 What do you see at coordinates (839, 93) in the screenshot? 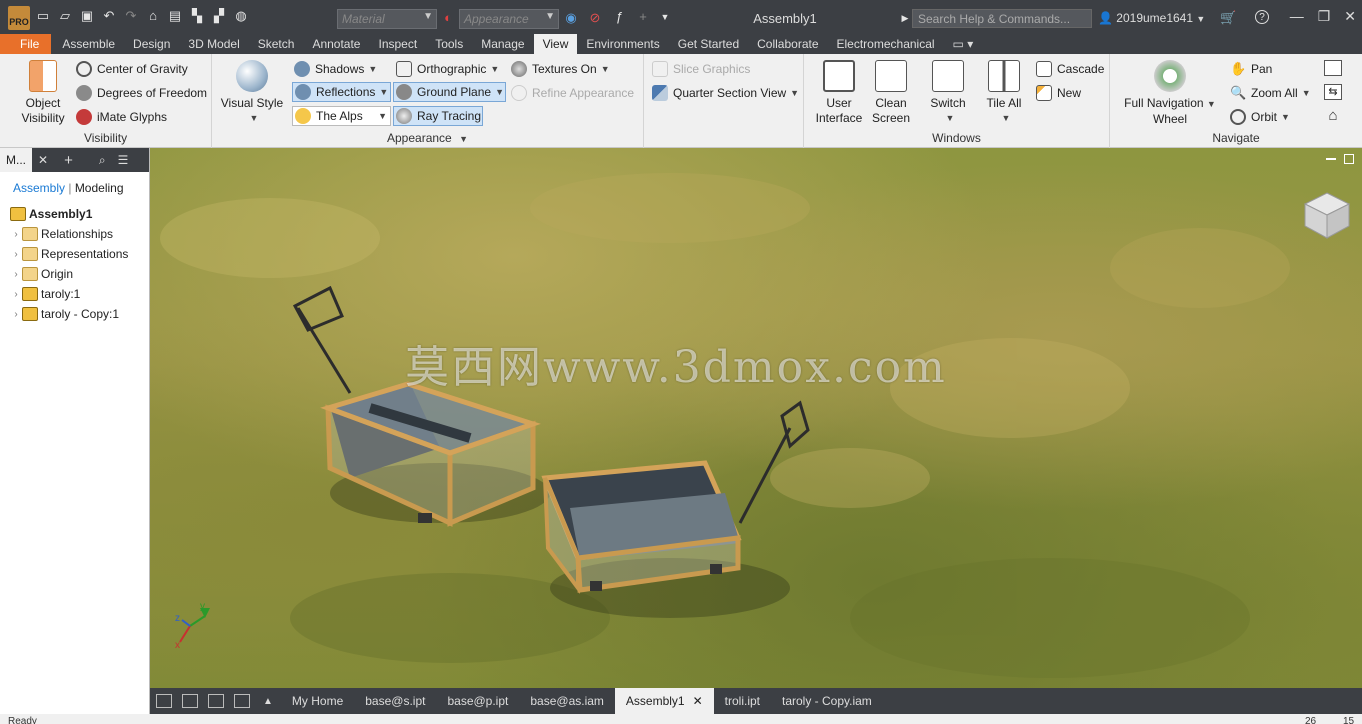
I see `user-interface-button: User Interface` at bounding box center [839, 93].